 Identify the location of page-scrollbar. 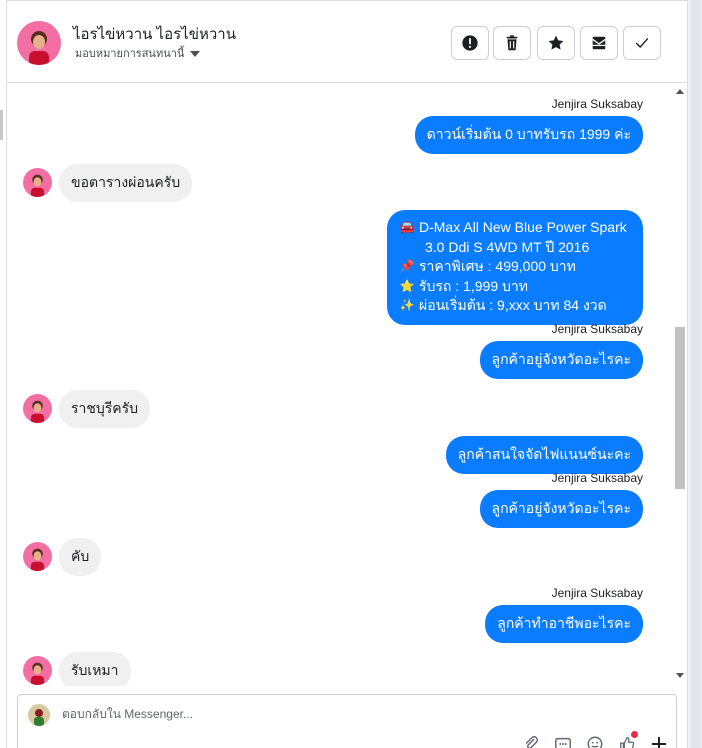
(695, 374).